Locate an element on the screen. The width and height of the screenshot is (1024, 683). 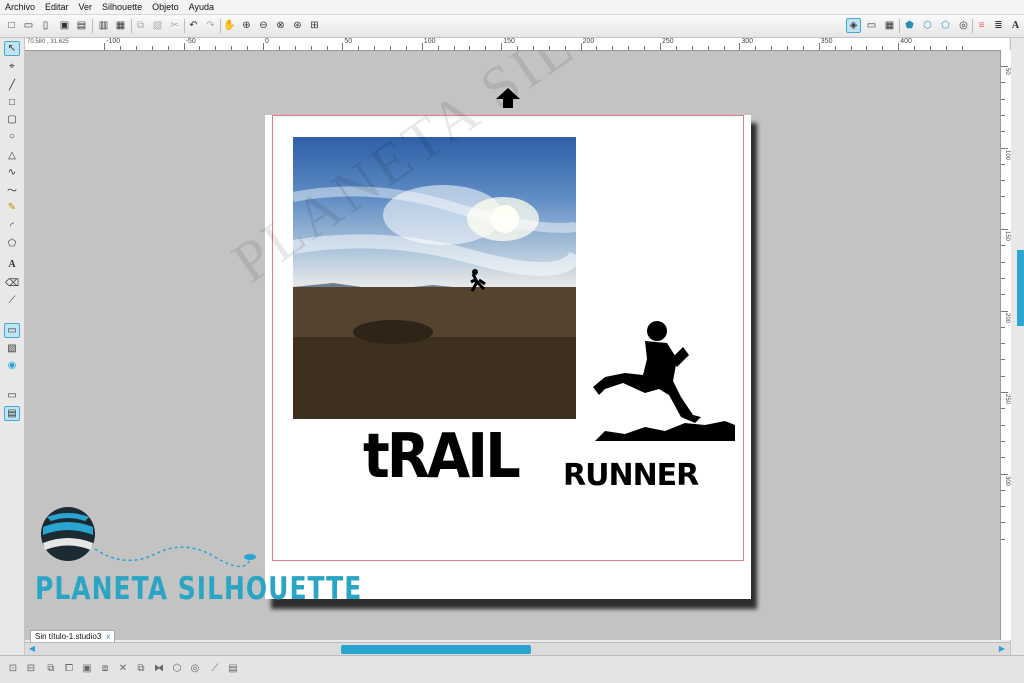
rounded-rect-icon: ▢ is located at coordinates (12, 119).